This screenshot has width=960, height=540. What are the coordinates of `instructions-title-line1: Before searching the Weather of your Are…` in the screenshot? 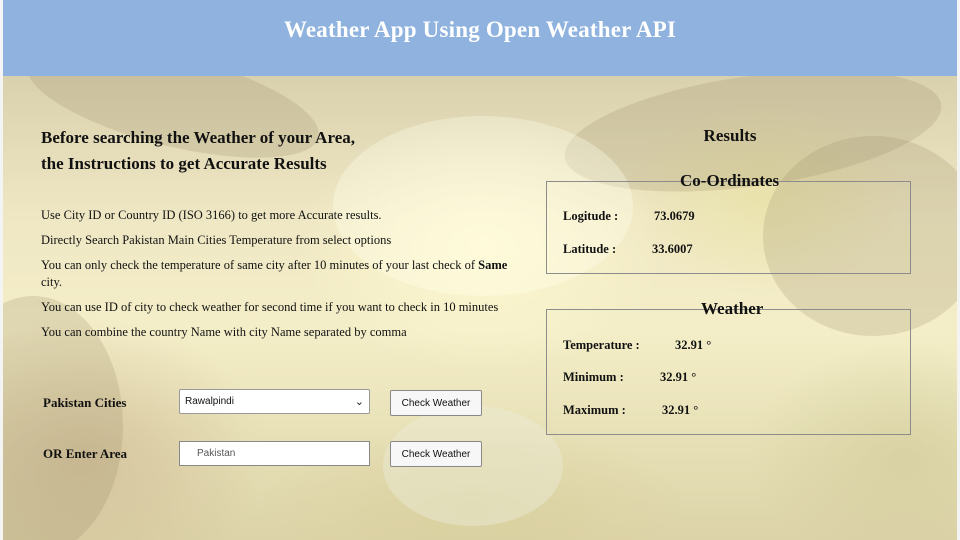 It's located at (198, 137).